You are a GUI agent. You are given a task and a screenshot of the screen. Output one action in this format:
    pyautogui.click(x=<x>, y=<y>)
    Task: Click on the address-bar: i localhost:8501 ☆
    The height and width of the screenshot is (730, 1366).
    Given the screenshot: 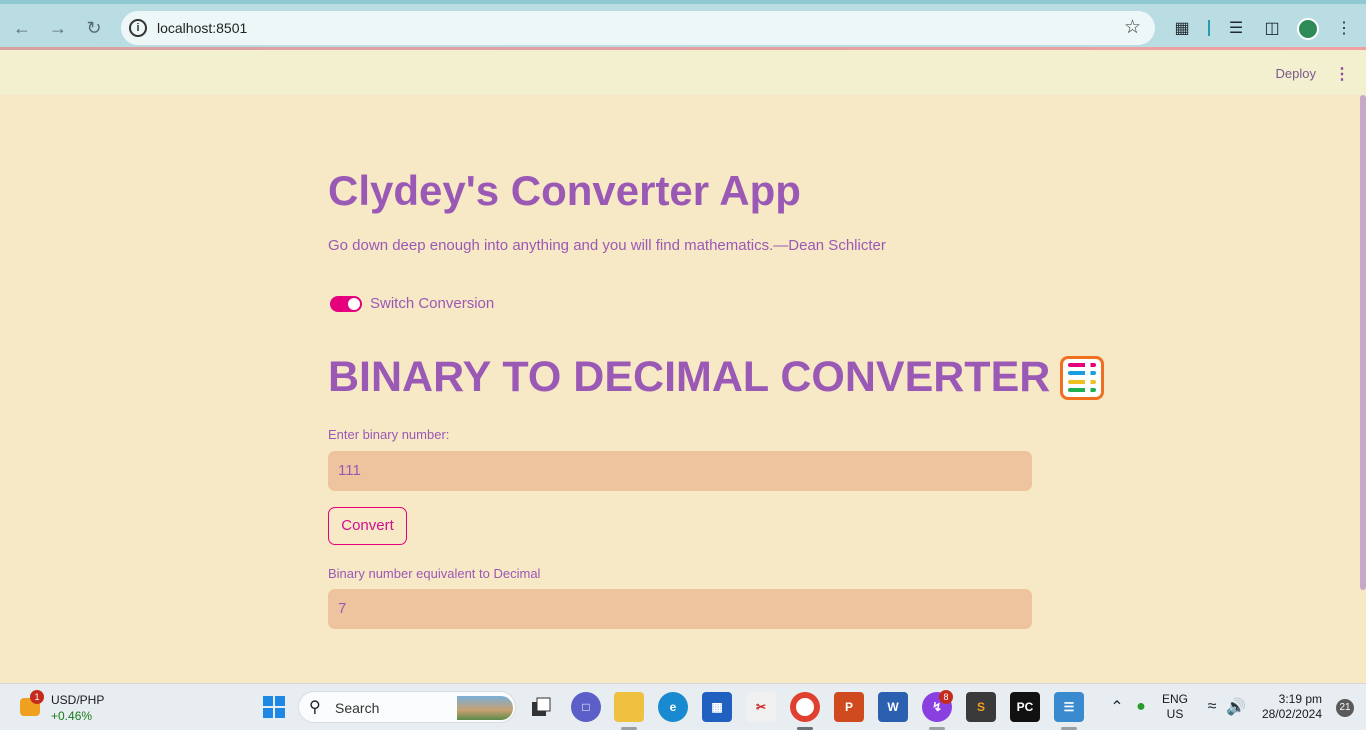 What is the action you would take?
    pyautogui.click(x=638, y=28)
    